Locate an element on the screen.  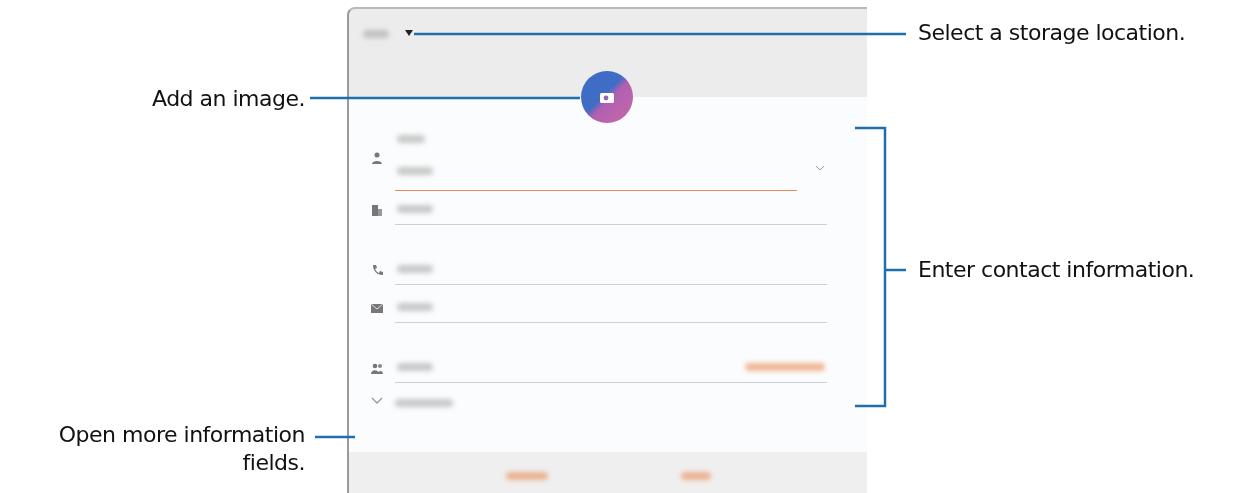
save-button is located at coordinates (695, 476).